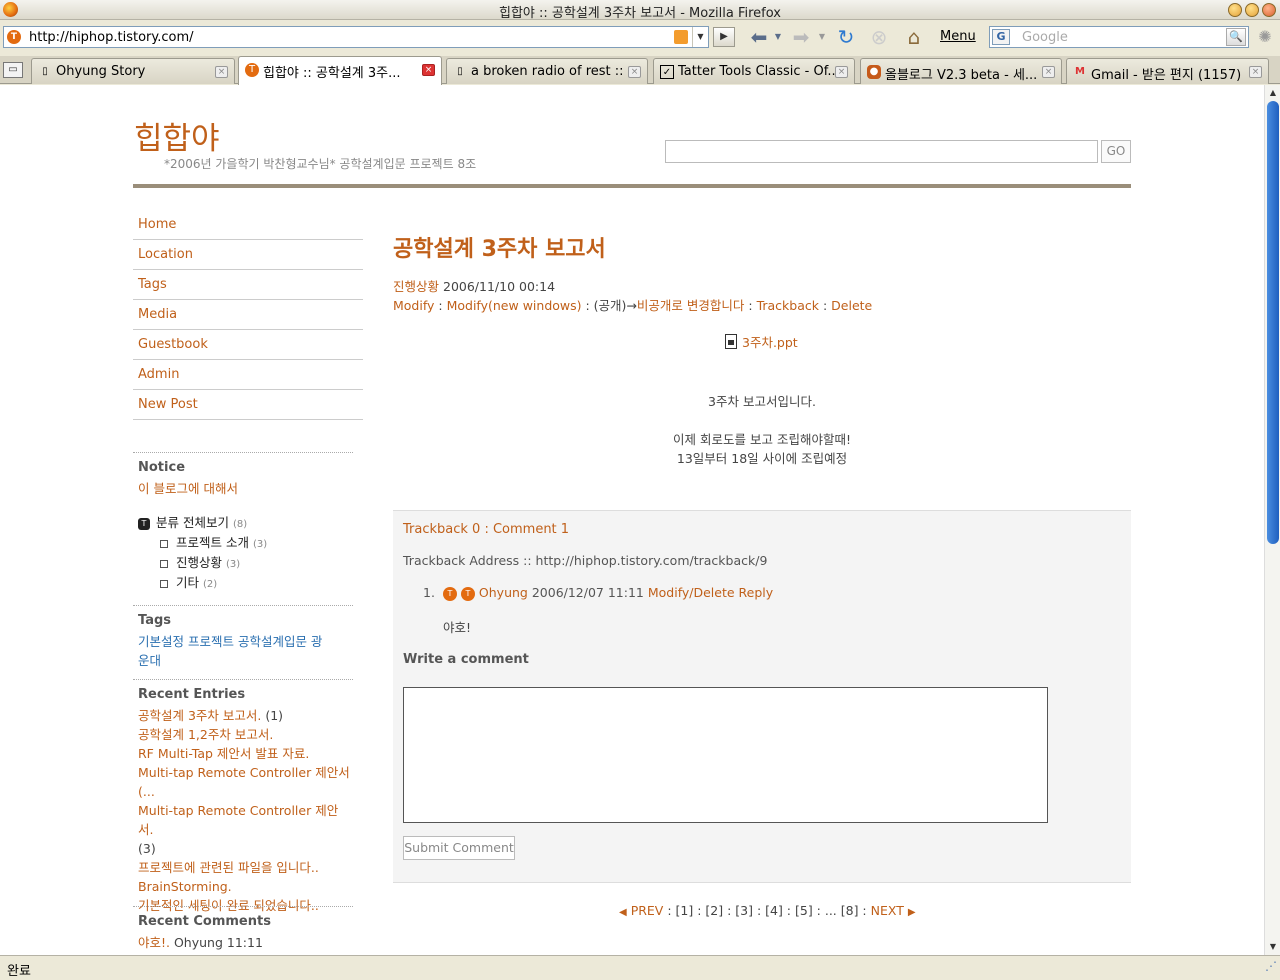 This screenshot has width=1280, height=980. I want to click on recent-entry: 공학설계 1,2주차 보고서., so click(245, 734).